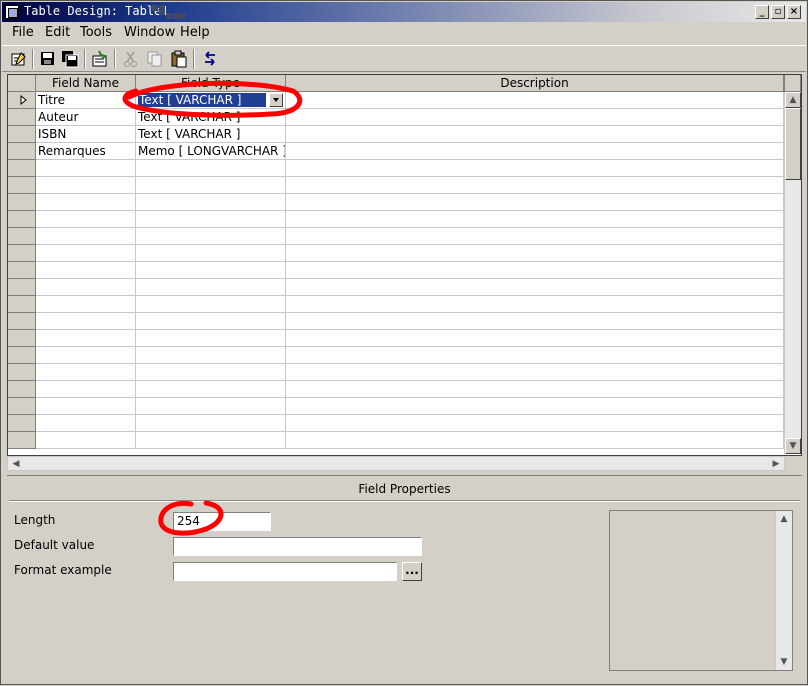  What do you see at coordinates (792, 273) in the screenshot?
I see `grid-vertical-scrollbar: ▲ ▼` at bounding box center [792, 273].